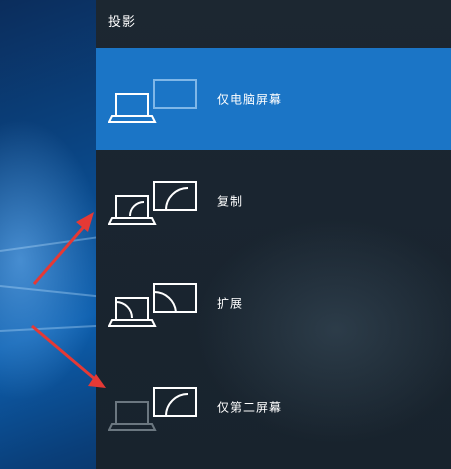 The height and width of the screenshot is (469, 451). What do you see at coordinates (230, 201) in the screenshot?
I see `option-label: 复制` at bounding box center [230, 201].